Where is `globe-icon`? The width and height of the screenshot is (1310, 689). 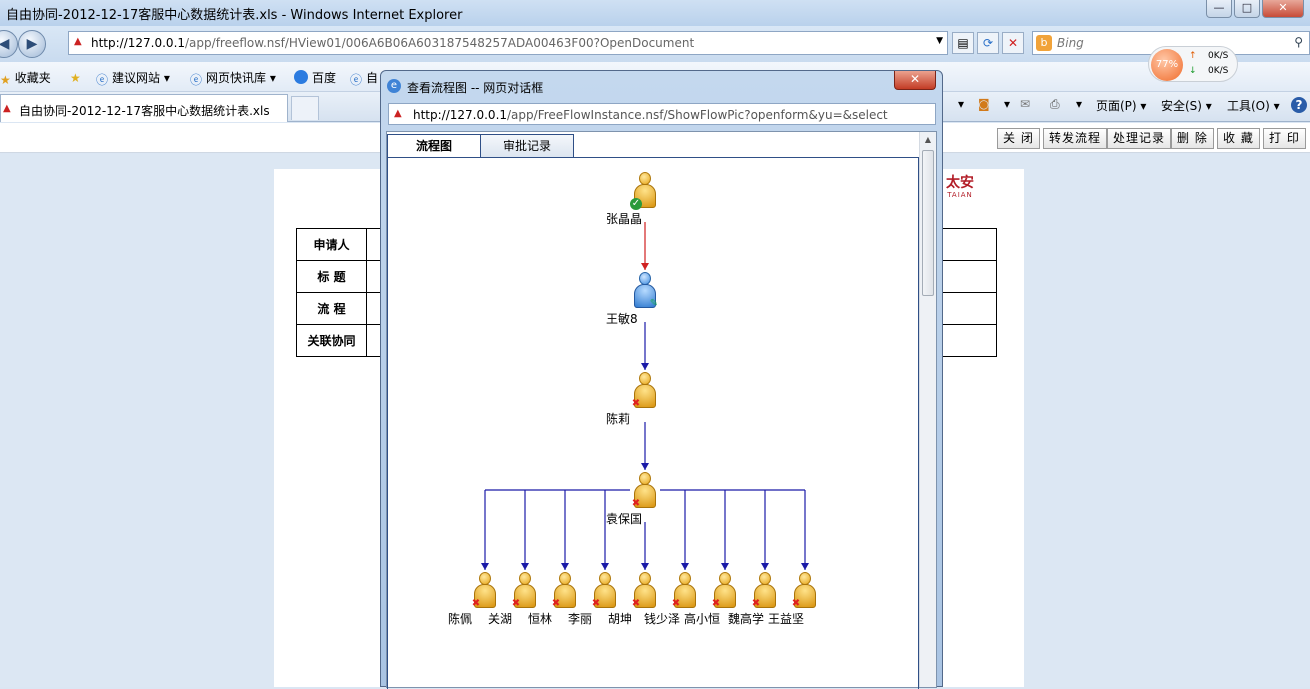
globe-icon is located at coordinates (301, 77).